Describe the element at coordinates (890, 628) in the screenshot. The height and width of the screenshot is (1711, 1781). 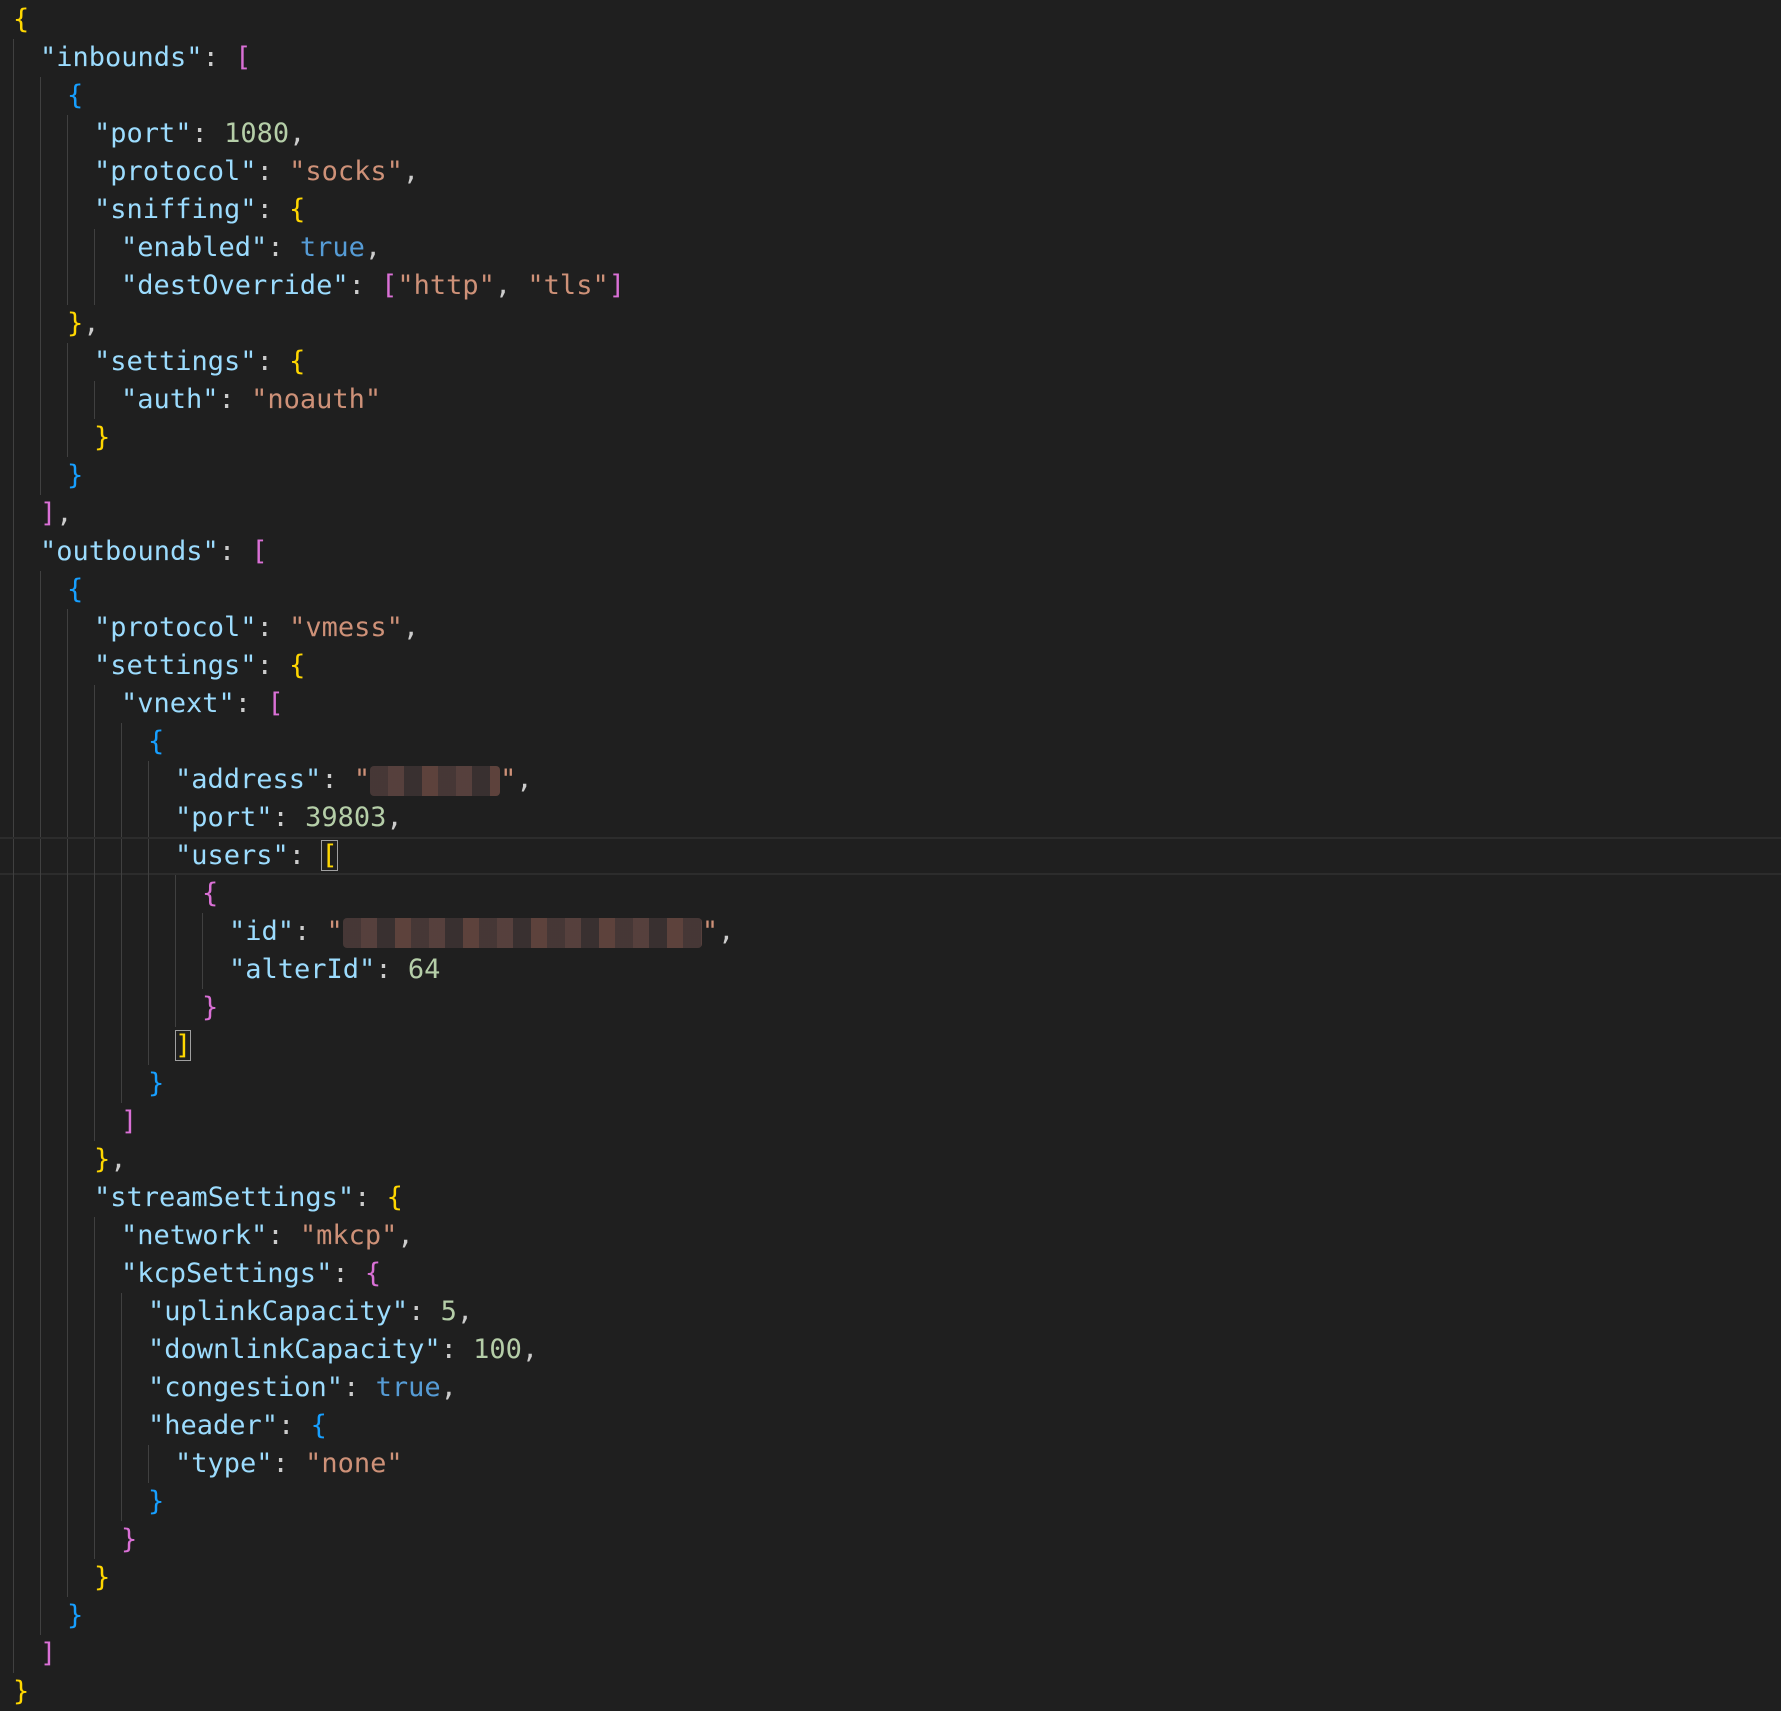
I see `code-line: "protocol": "vmess",` at that location.